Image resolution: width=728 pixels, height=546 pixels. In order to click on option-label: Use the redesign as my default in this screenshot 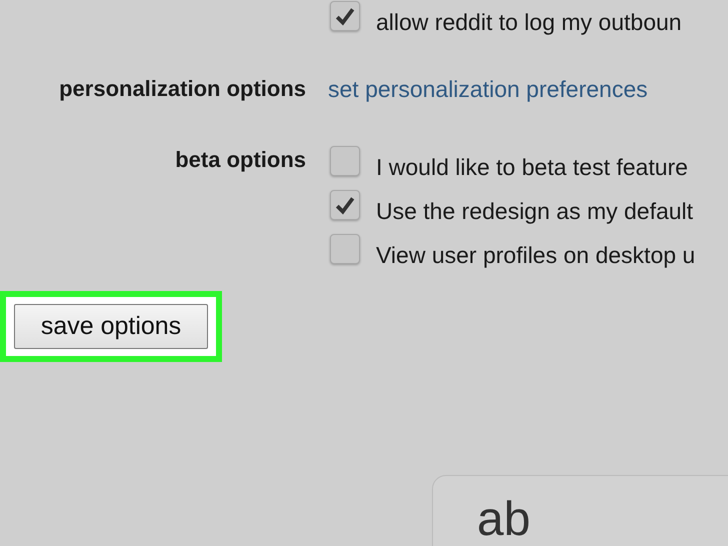, I will do `click(535, 211)`.